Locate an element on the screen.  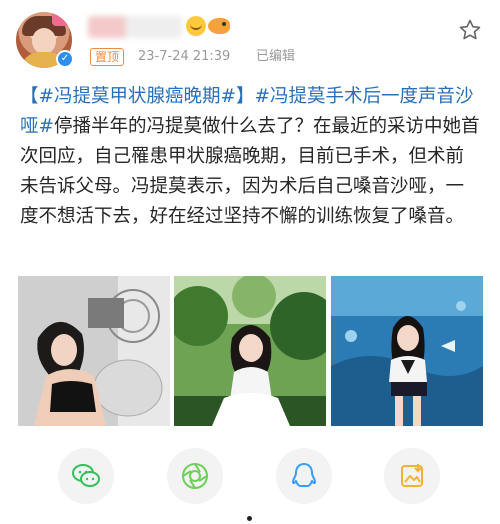
favorite-button is located at coordinates (470, 30).